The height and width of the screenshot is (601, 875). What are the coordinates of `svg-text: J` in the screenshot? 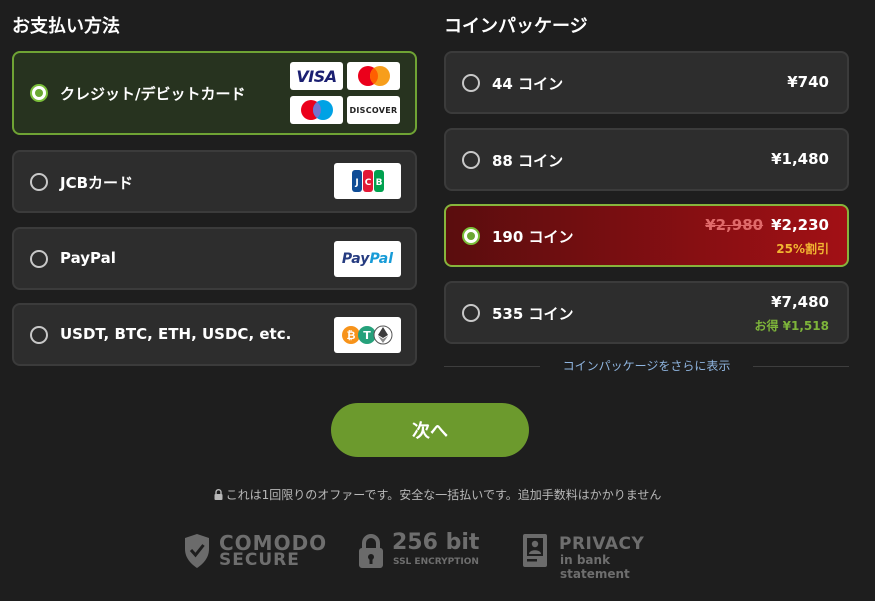 It's located at (356, 183).